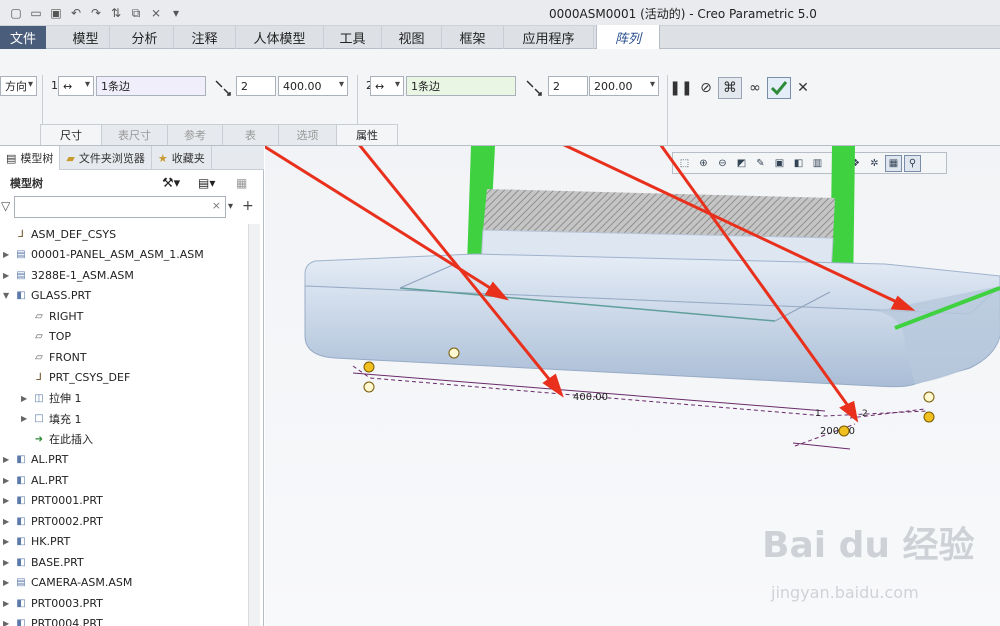 Image resolution: width=1000 pixels, height=626 pixels. What do you see at coordinates (706, 88) in the screenshot?
I see `no-preview-icon: ⊘` at bounding box center [706, 88].